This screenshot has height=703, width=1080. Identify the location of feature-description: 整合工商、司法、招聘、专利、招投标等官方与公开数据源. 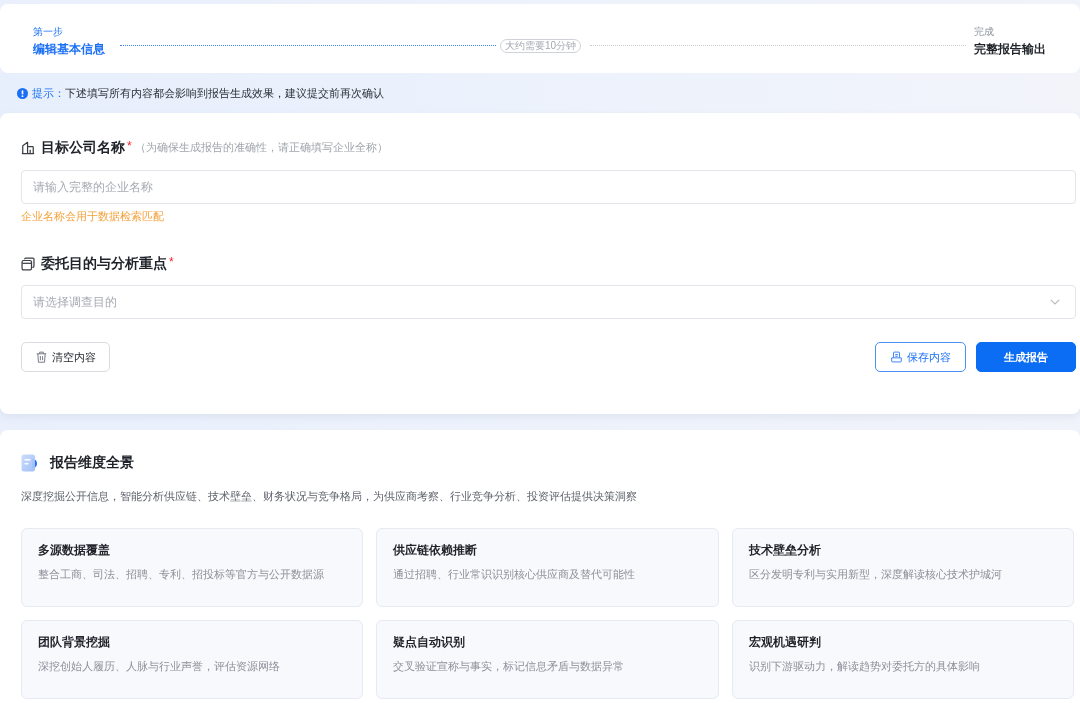
(181, 574).